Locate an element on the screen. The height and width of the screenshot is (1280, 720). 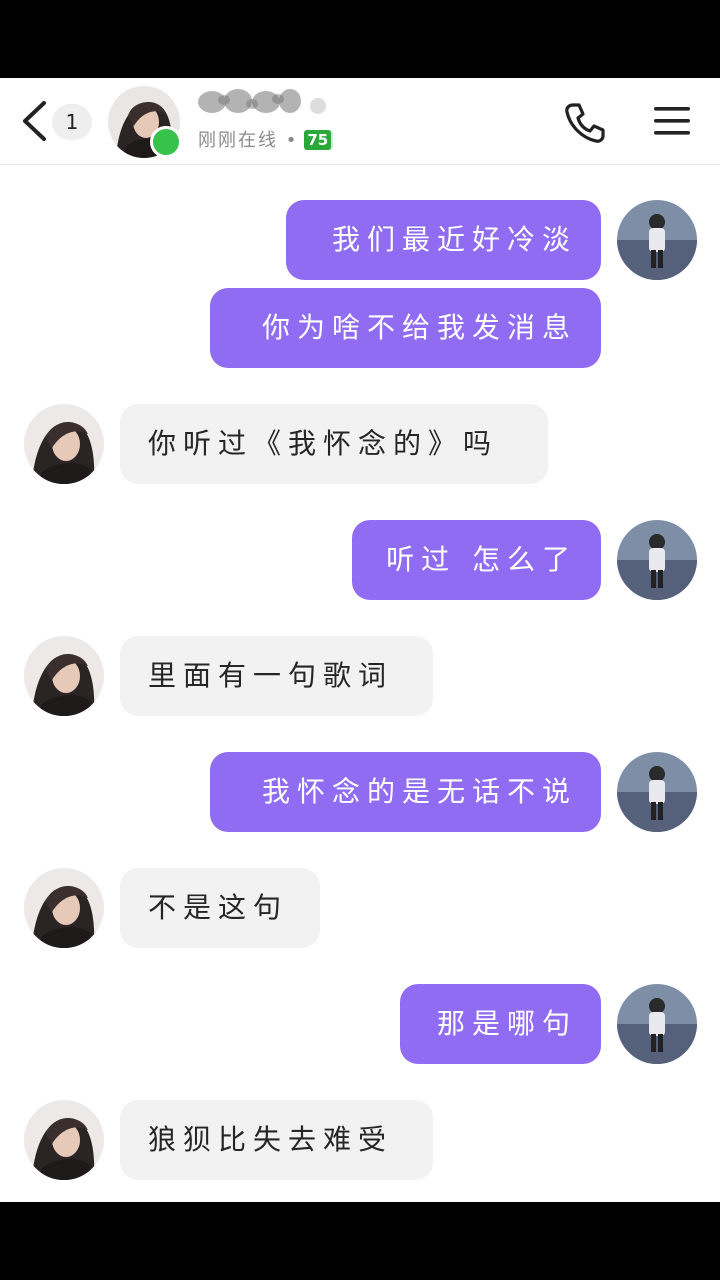
incoming-message: 狼狈比失去难受 is located at coordinates (276, 1140).